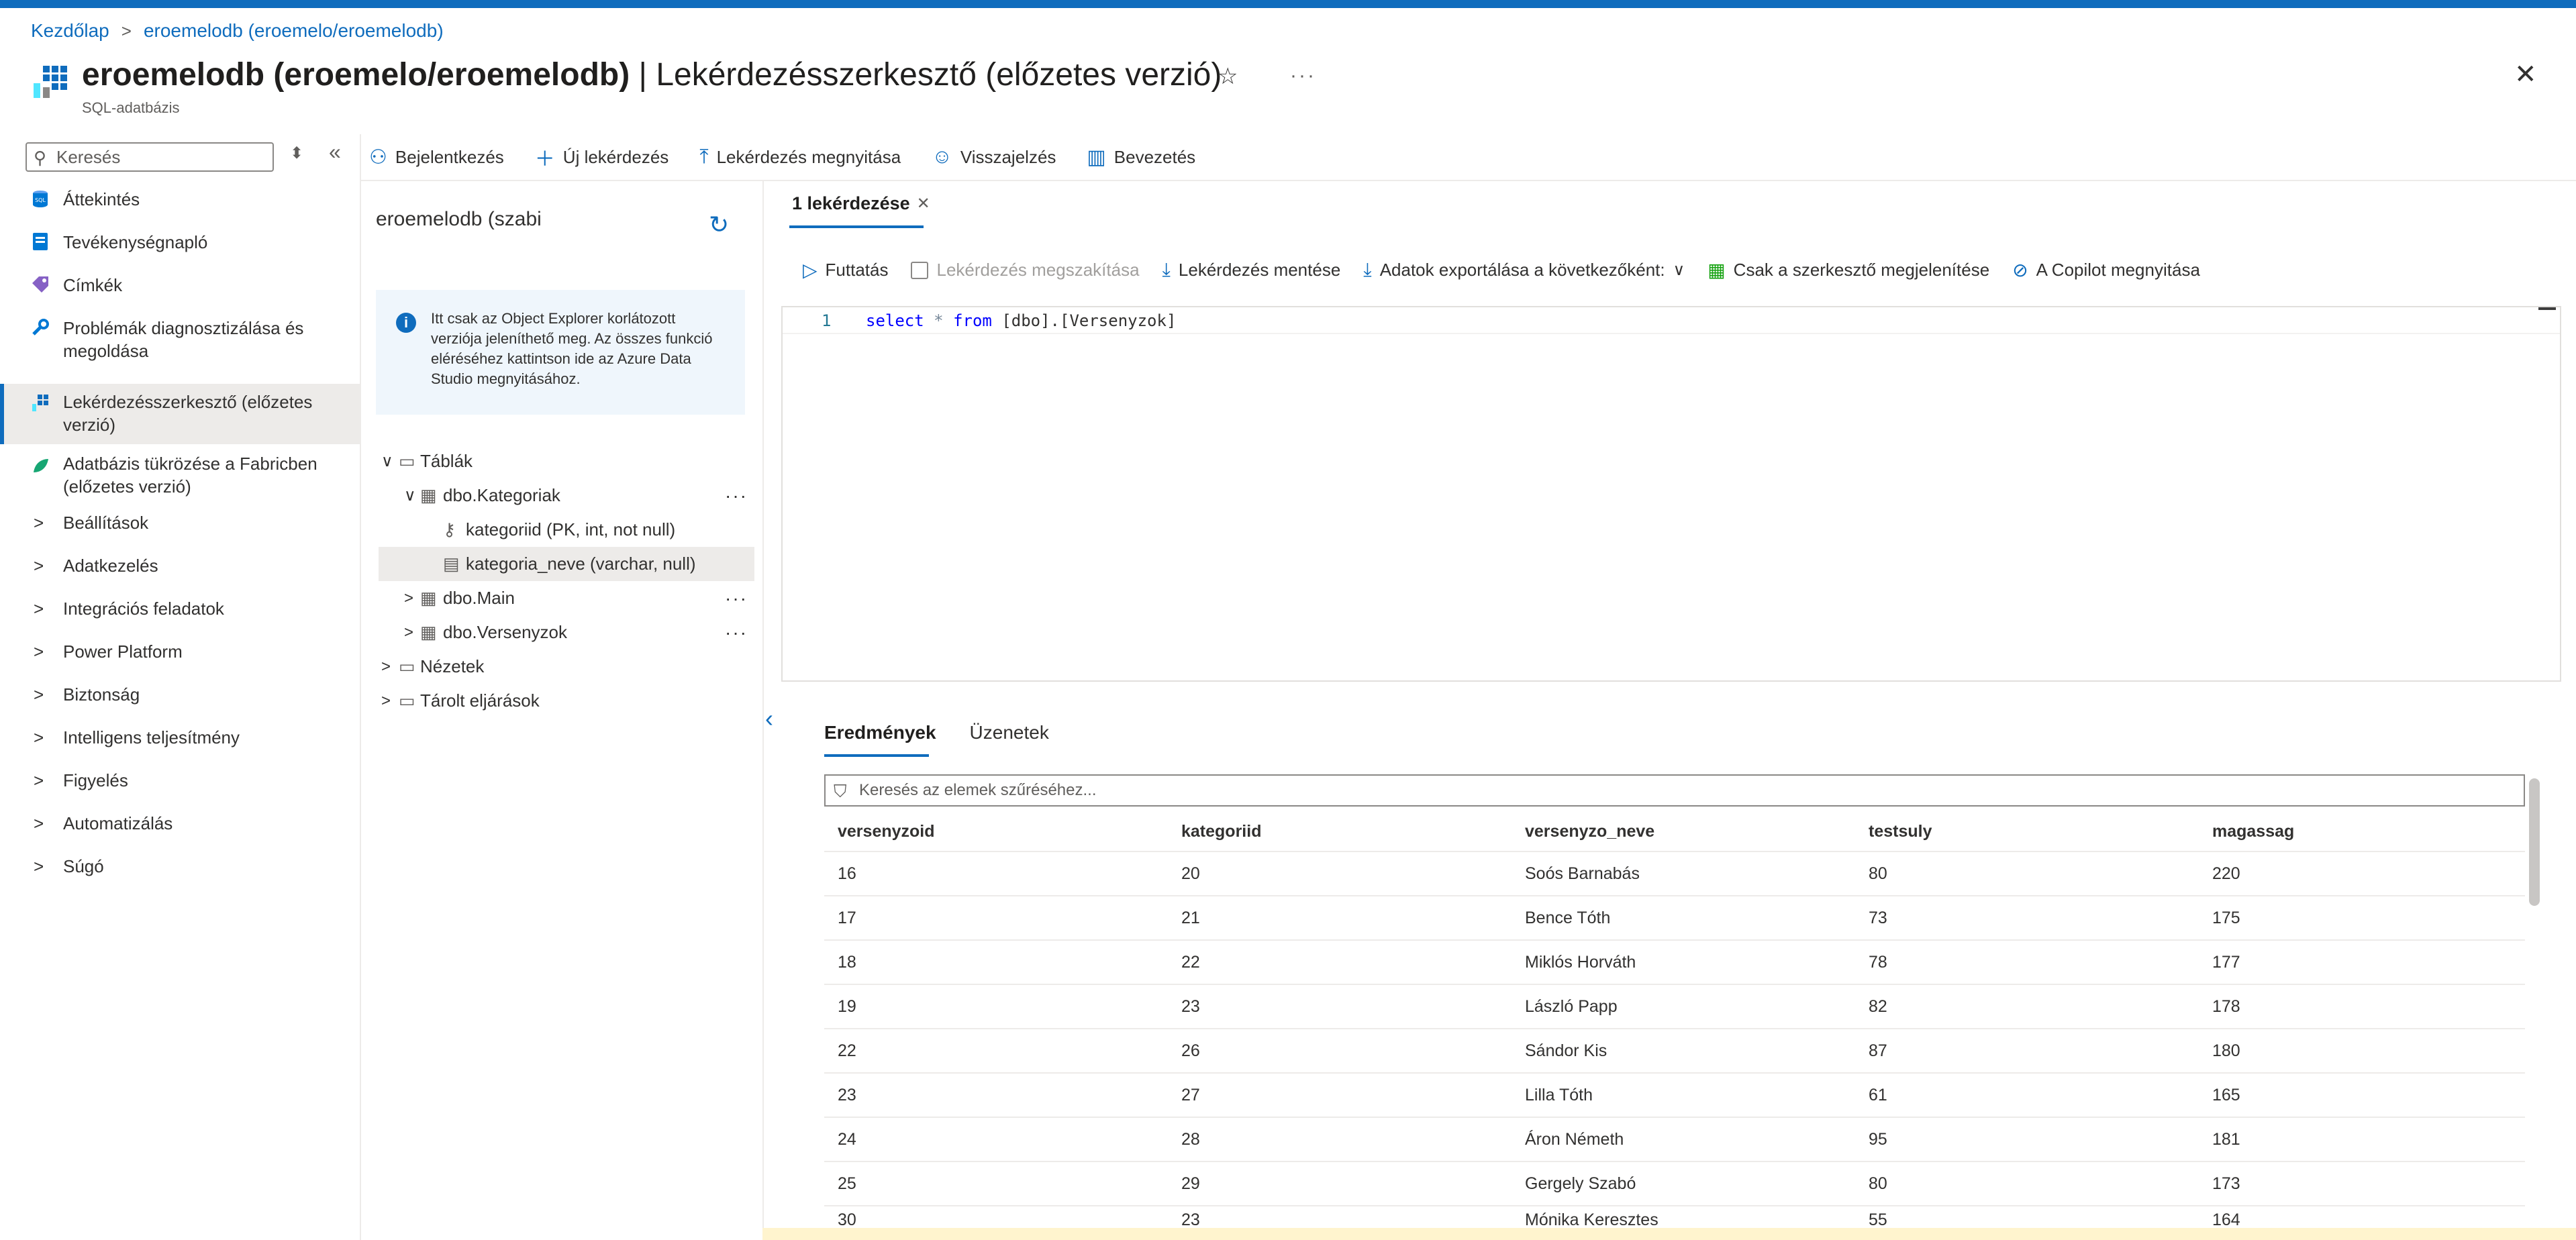 Image resolution: width=2576 pixels, height=1240 pixels. Describe the element at coordinates (1674, 1051) in the screenshot. I see `table-row: 22 26 Sándor Kis 87 180` at that location.